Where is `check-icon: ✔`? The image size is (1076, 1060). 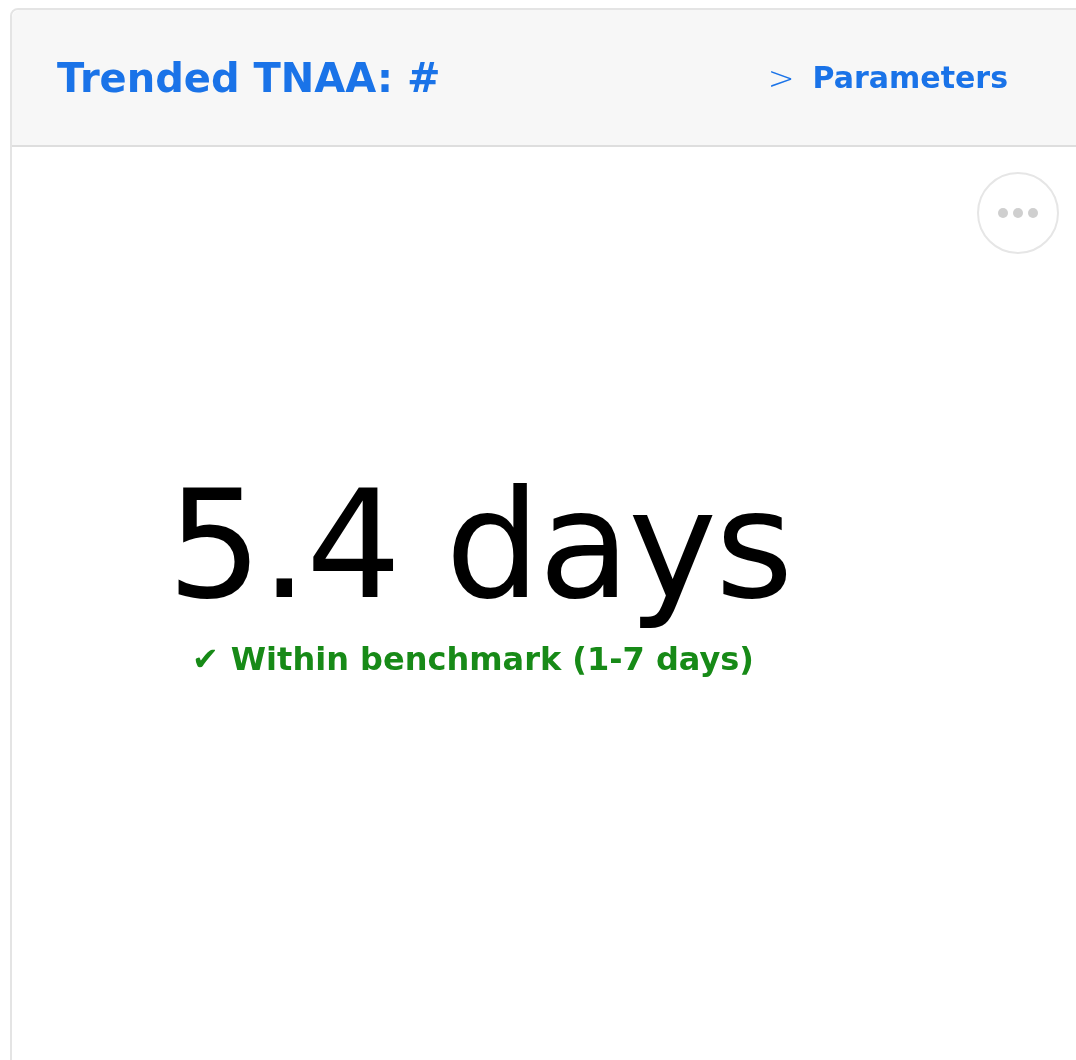
check-icon: ✔ is located at coordinates (205, 658).